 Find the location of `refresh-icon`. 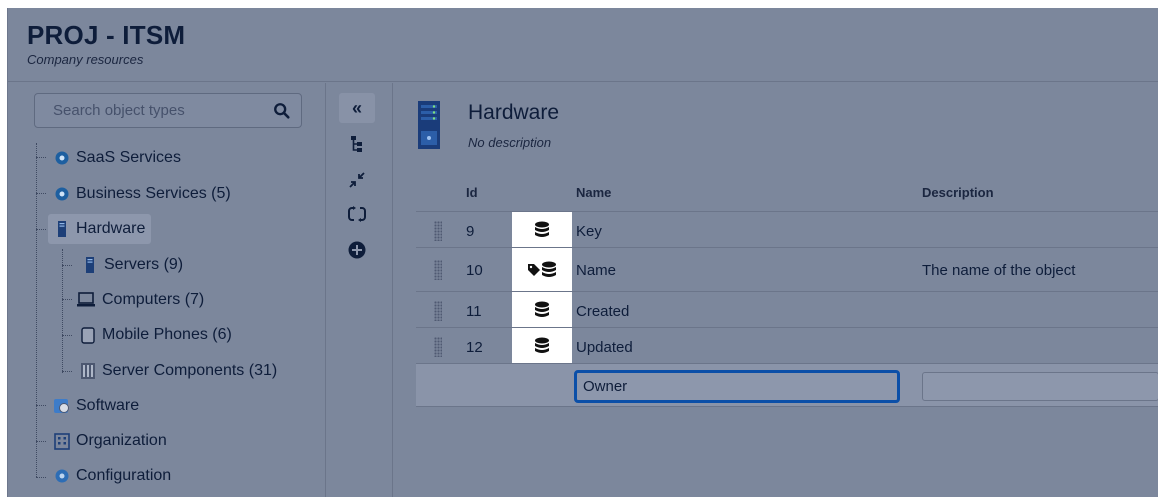

refresh-icon is located at coordinates (357, 214).